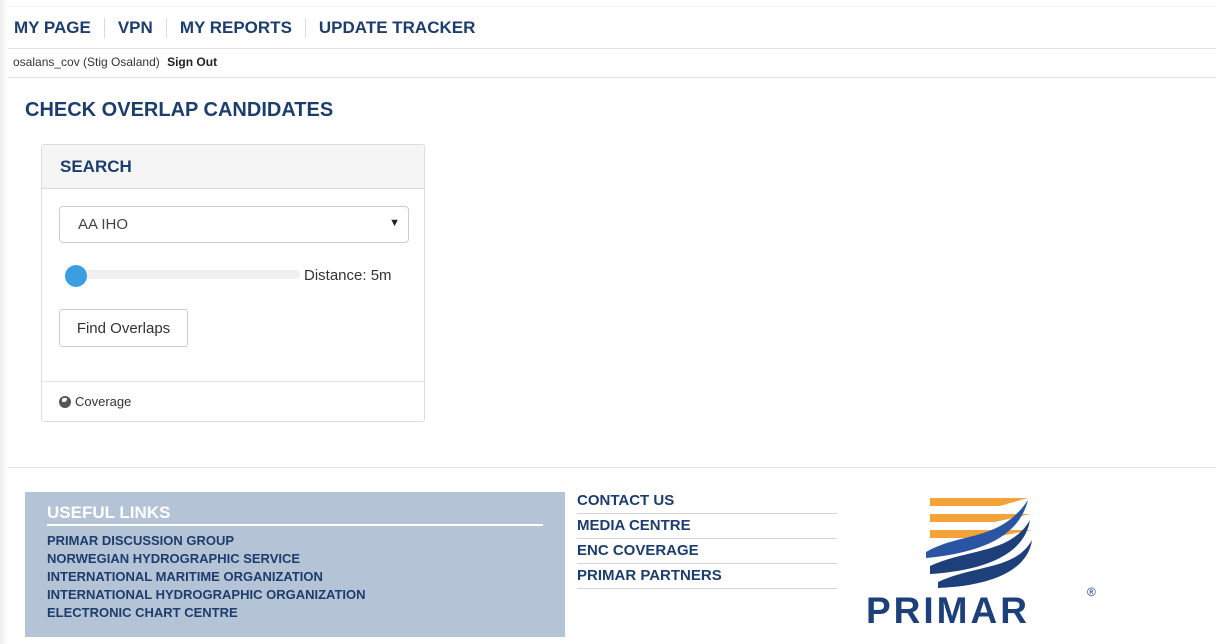  I want to click on useful-links-rule, so click(295, 525).